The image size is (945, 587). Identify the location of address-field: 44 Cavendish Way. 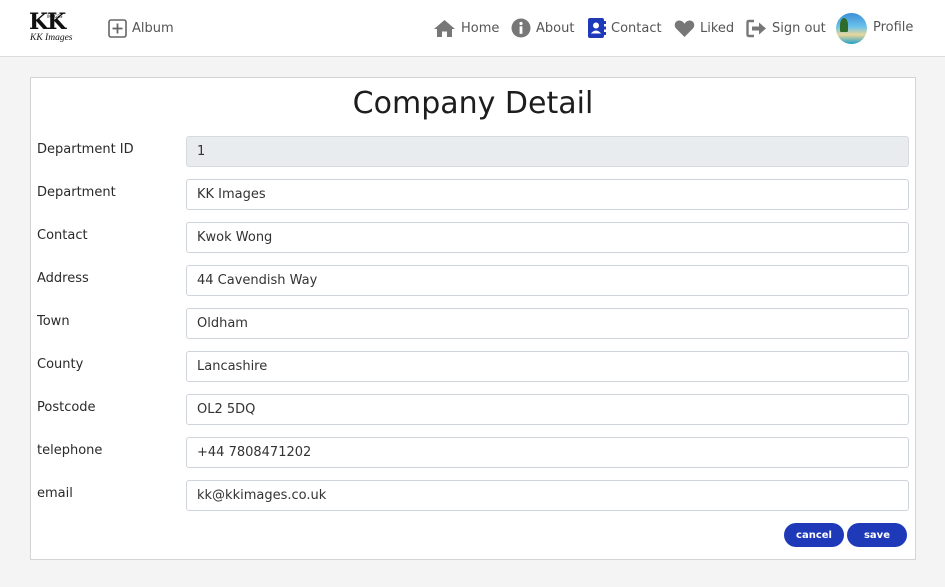
(547, 280).